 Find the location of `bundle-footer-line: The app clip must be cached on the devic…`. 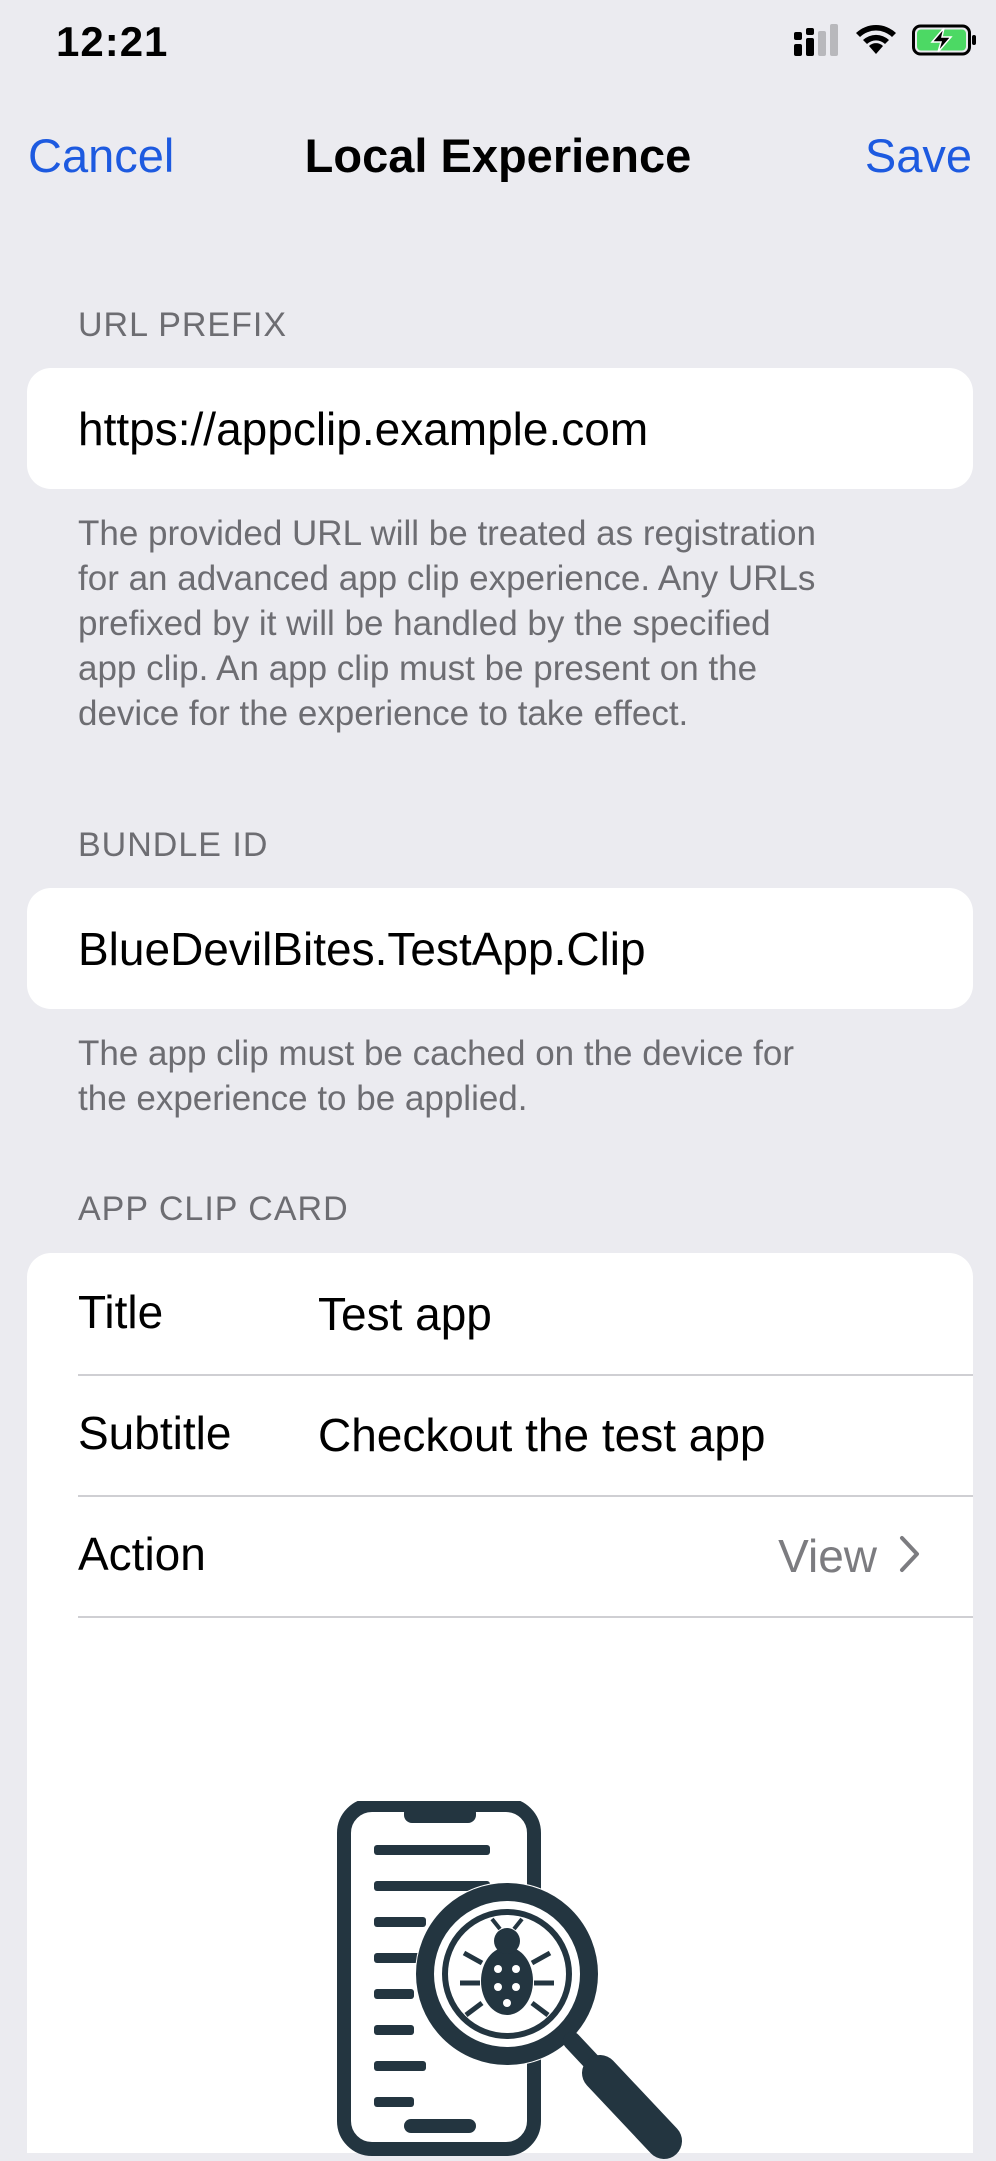

bundle-footer-line: The app clip must be cached on the devic… is located at coordinates (436, 1053).